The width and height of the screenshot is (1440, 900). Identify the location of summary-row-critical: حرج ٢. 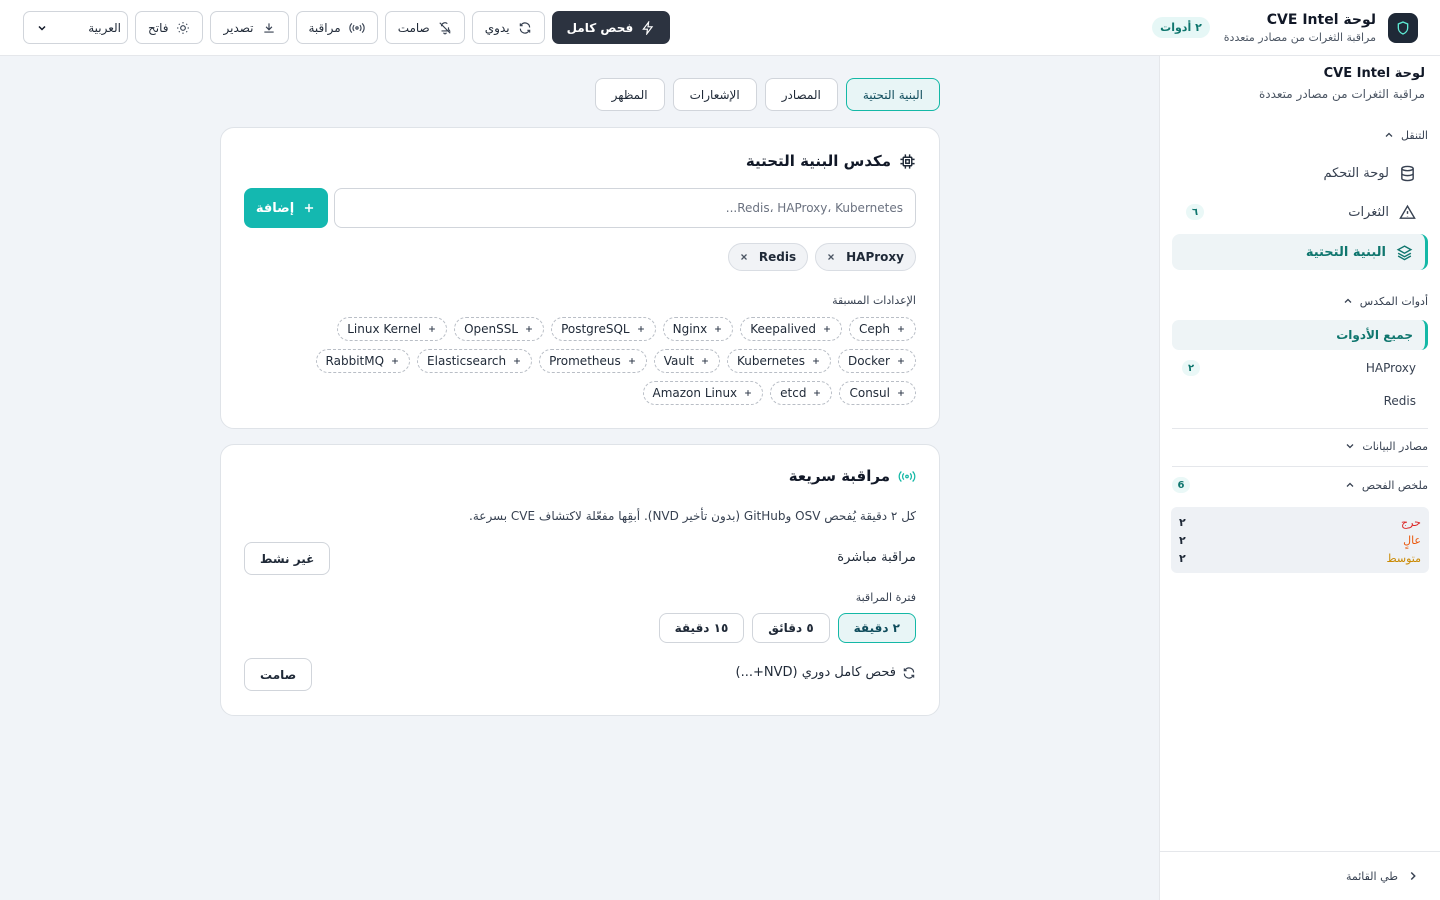
(1300, 522).